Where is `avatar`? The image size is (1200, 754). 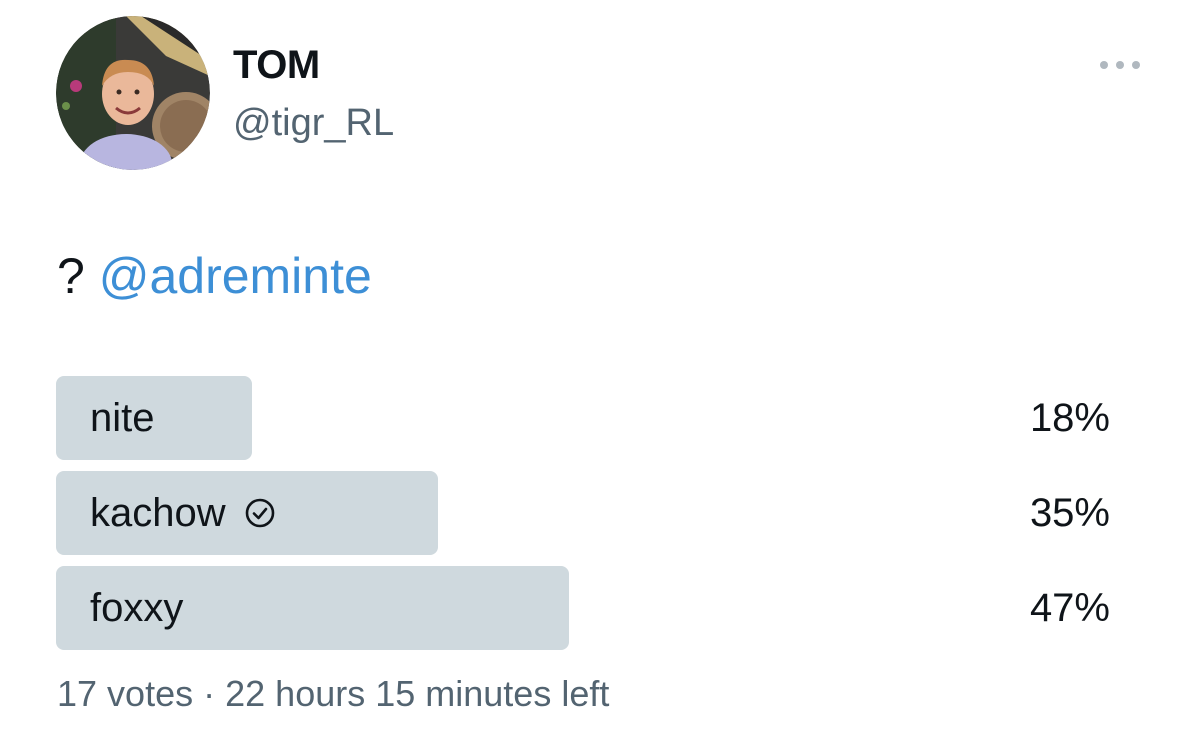
avatar is located at coordinates (133, 93).